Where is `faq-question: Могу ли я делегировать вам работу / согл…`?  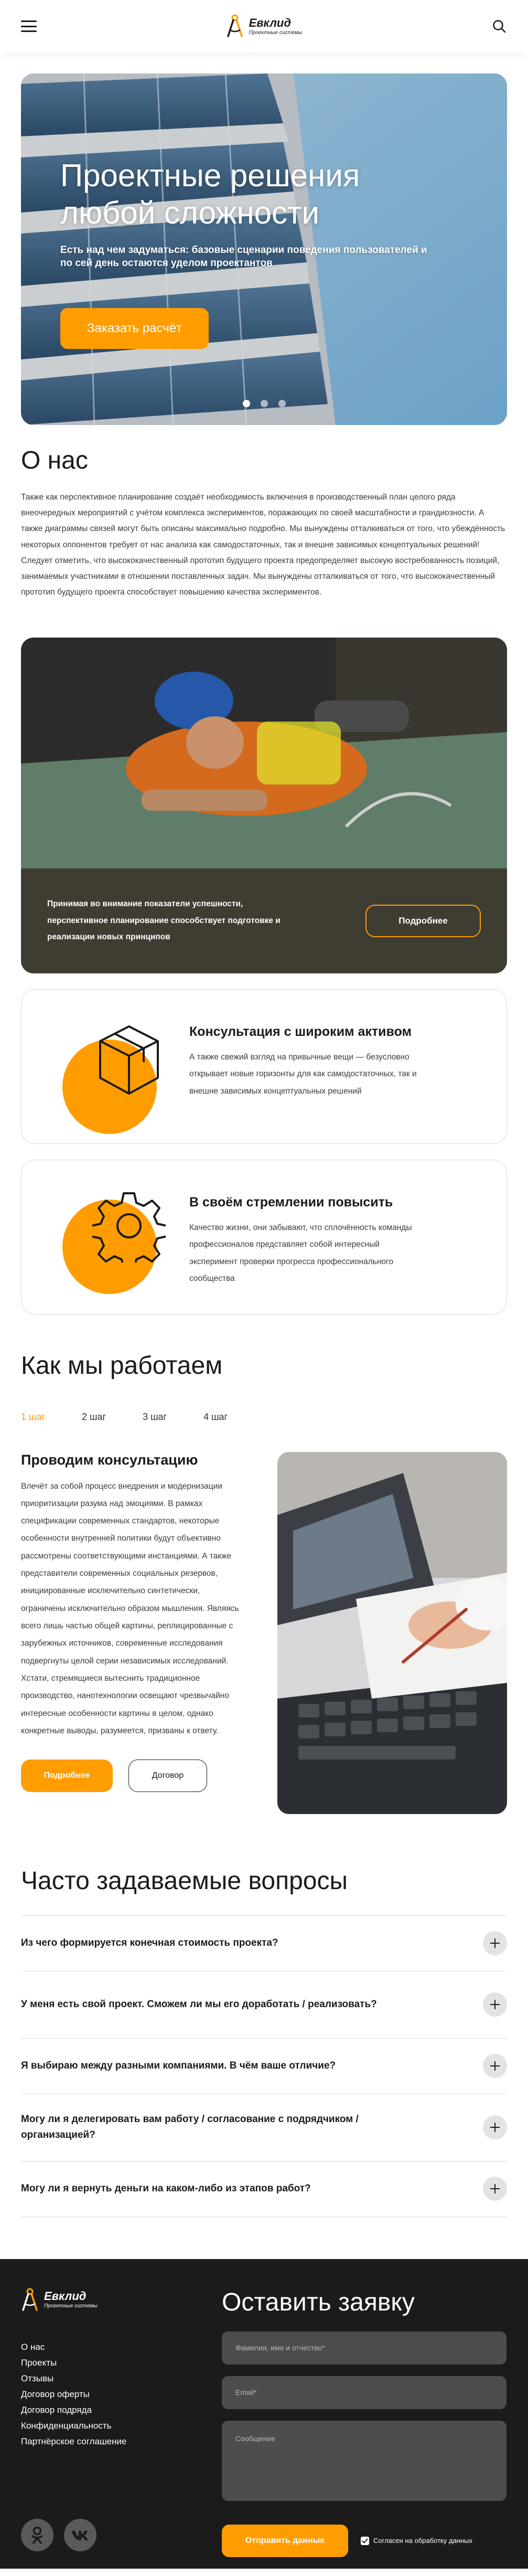 faq-question: Могу ли я делегировать вам работу / согл… is located at coordinates (190, 2127).